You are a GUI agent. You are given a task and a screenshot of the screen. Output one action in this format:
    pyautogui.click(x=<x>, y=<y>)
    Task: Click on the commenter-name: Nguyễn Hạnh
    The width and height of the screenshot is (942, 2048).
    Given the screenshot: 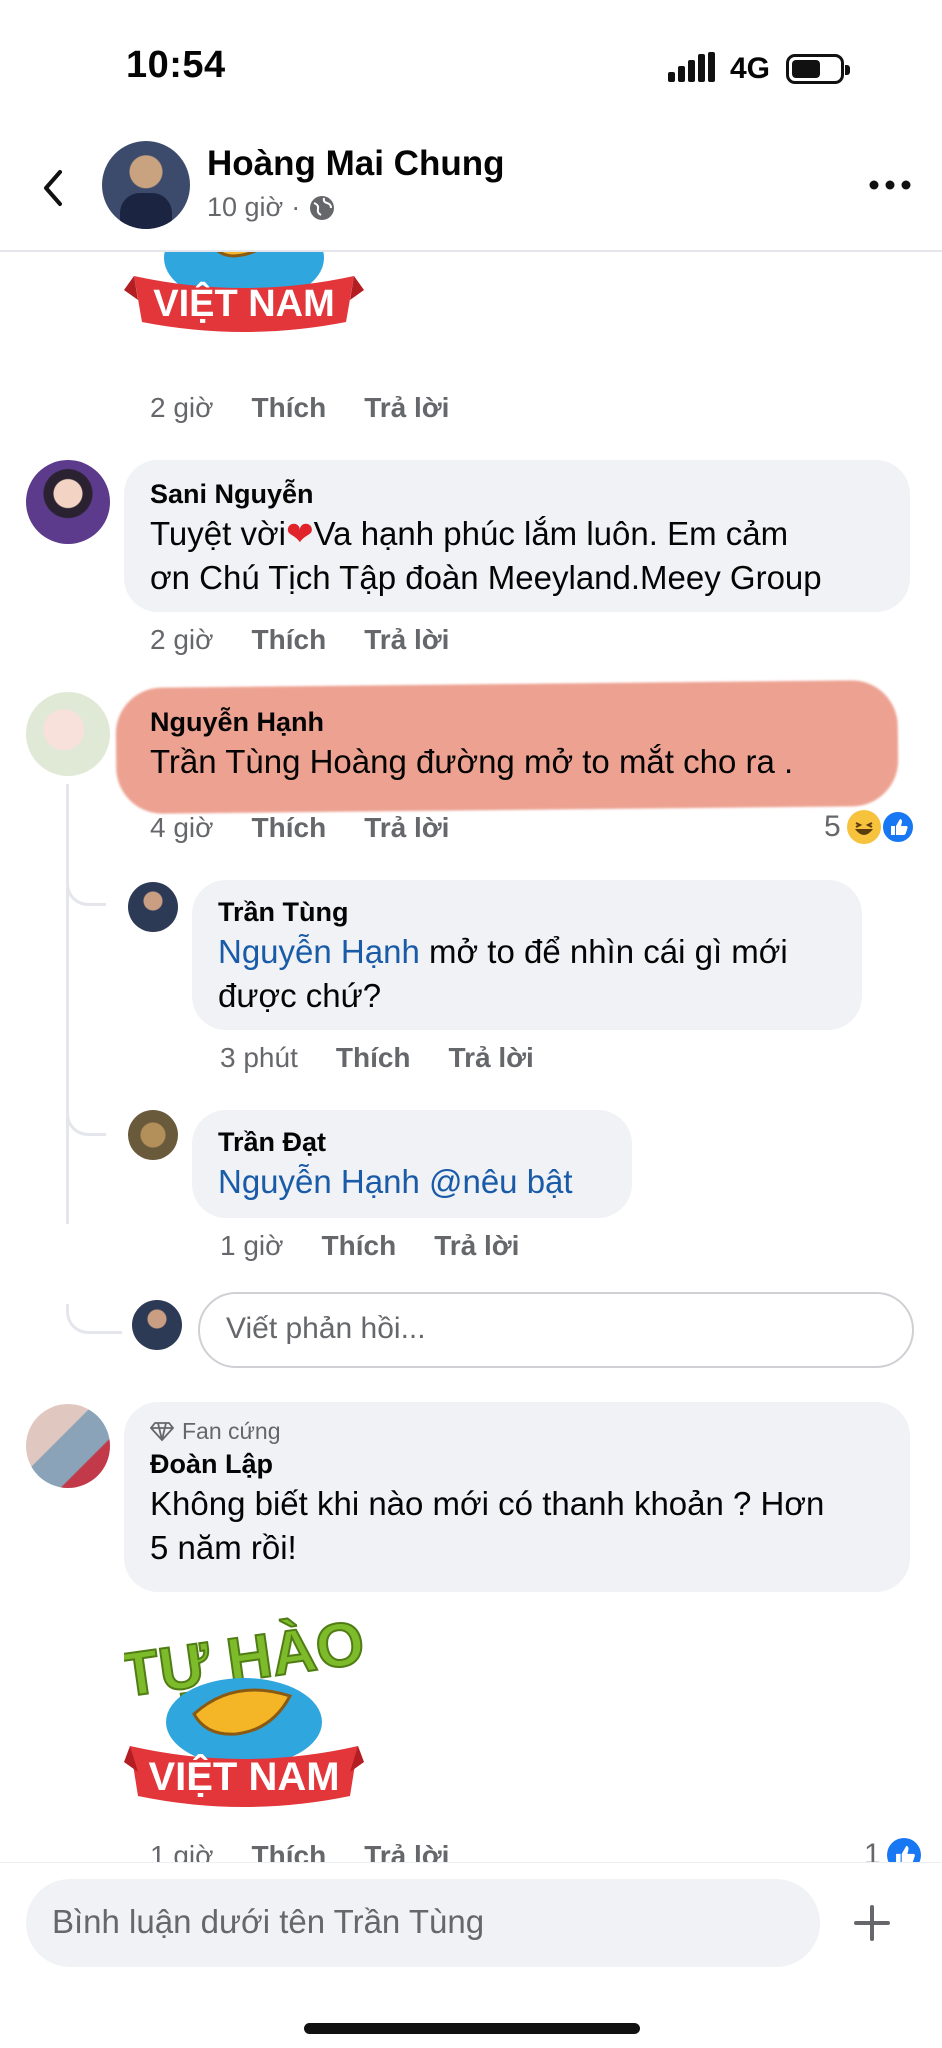 What is the action you would take?
    pyautogui.click(x=504, y=722)
    